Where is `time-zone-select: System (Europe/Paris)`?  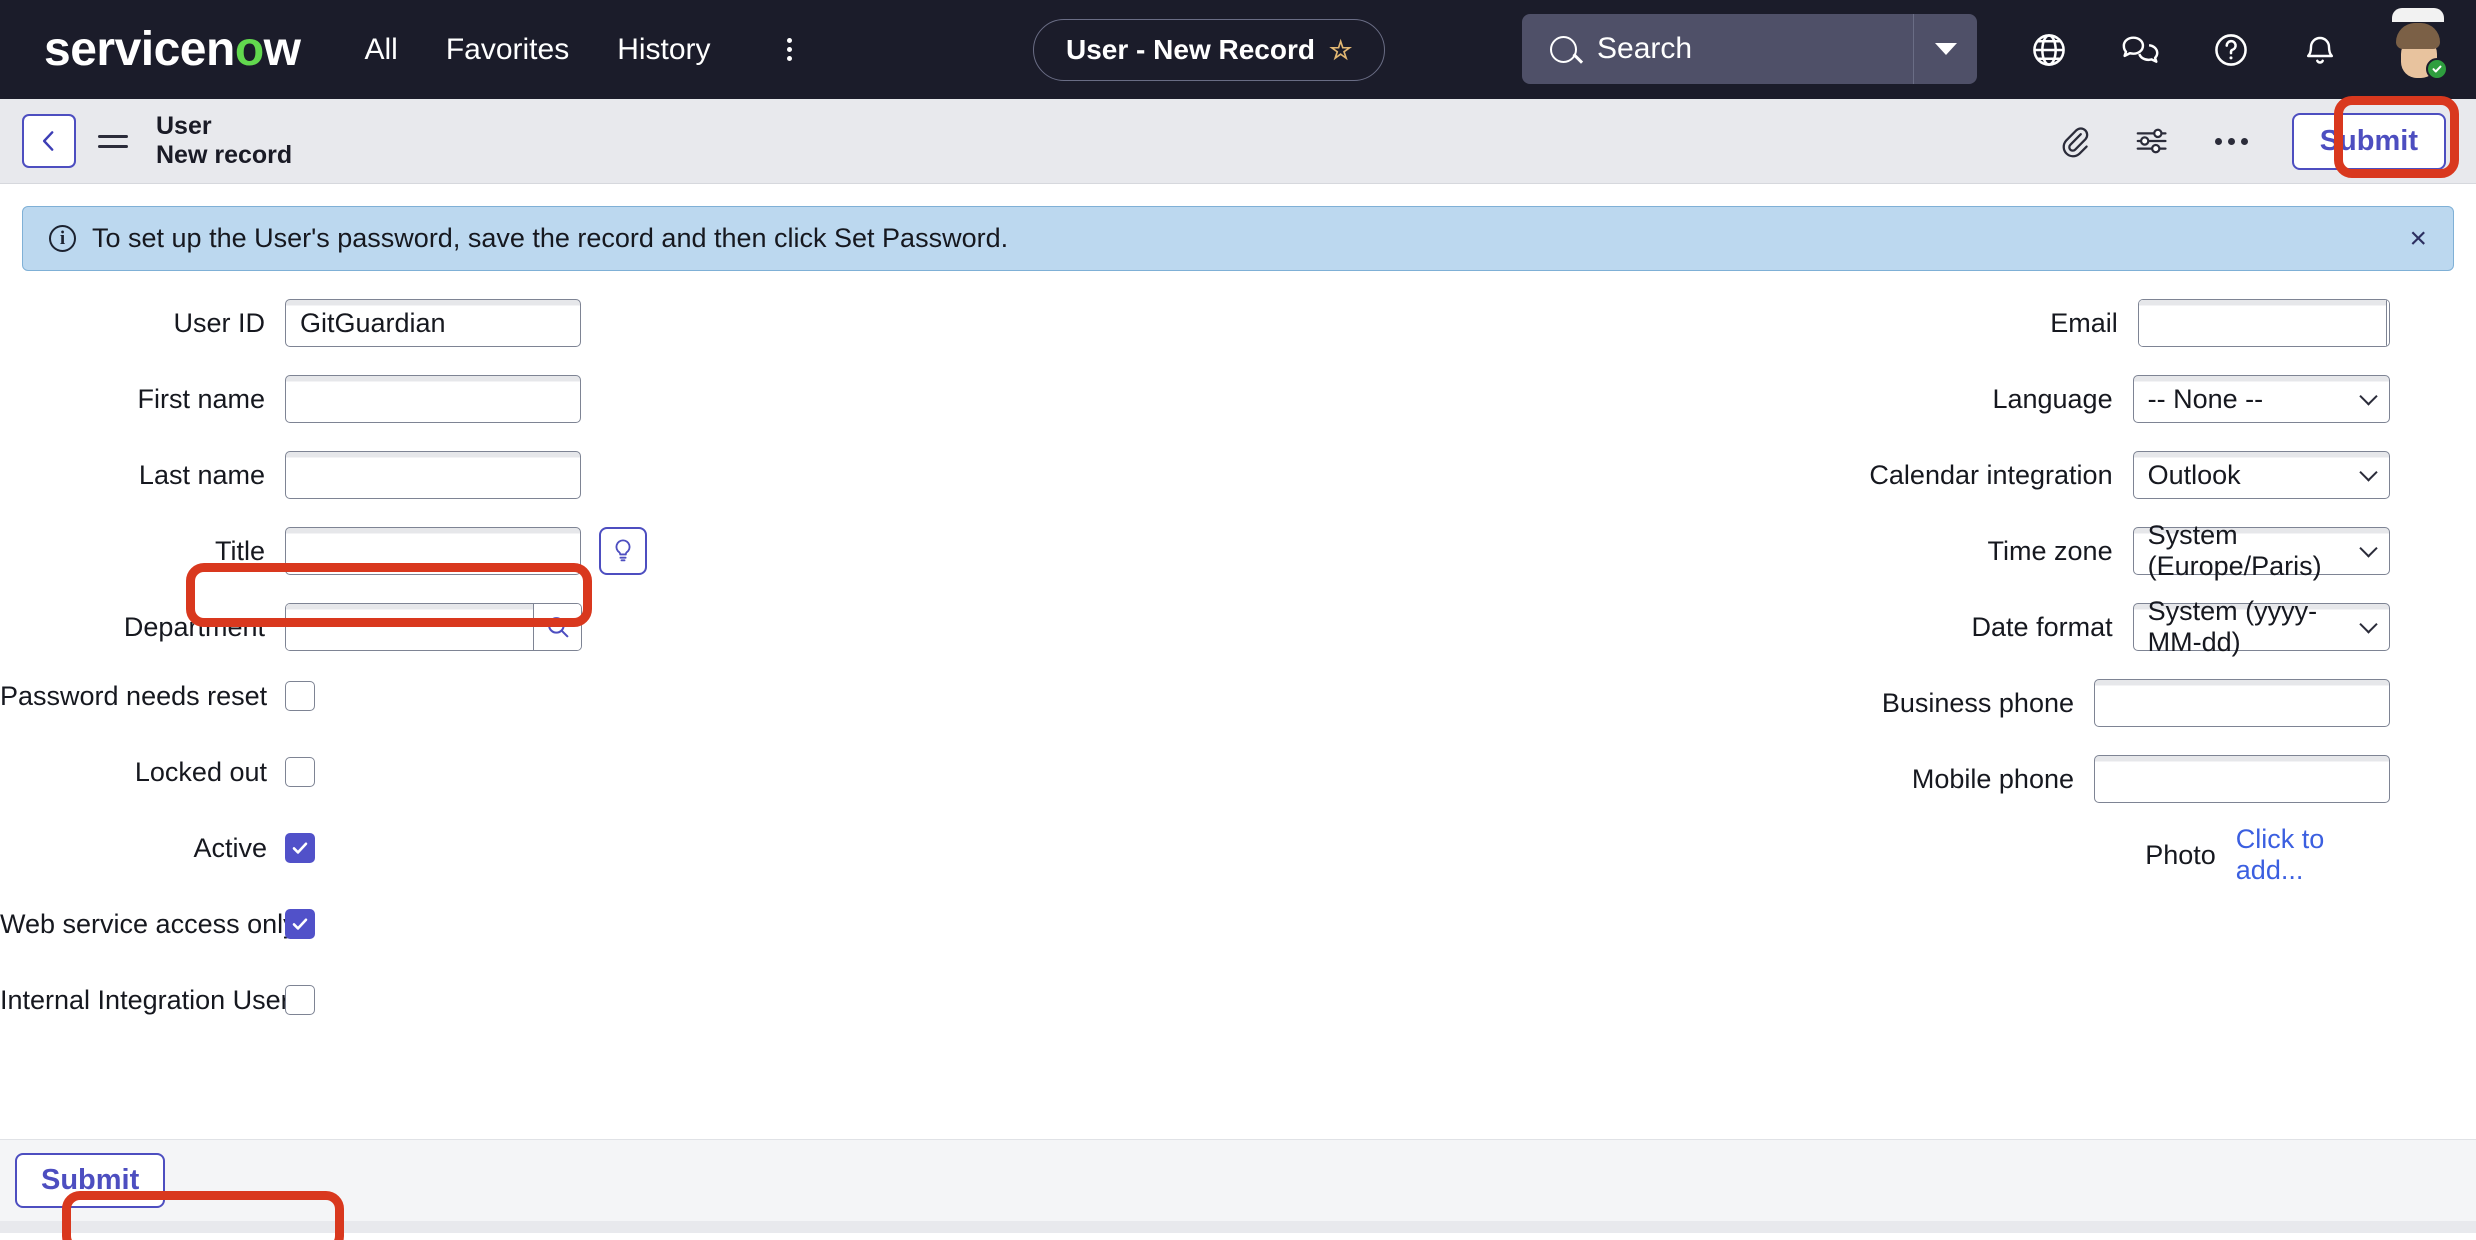
time-zone-select: System (Europe/Paris) is located at coordinates (2261, 550).